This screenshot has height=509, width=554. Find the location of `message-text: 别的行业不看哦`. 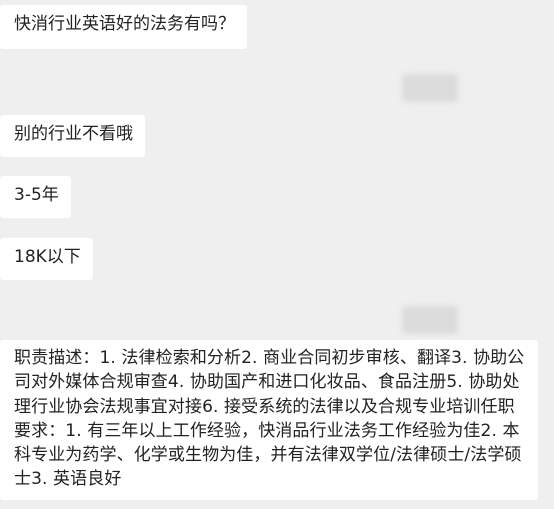

message-text: 别的行业不看哦 is located at coordinates (73, 134).